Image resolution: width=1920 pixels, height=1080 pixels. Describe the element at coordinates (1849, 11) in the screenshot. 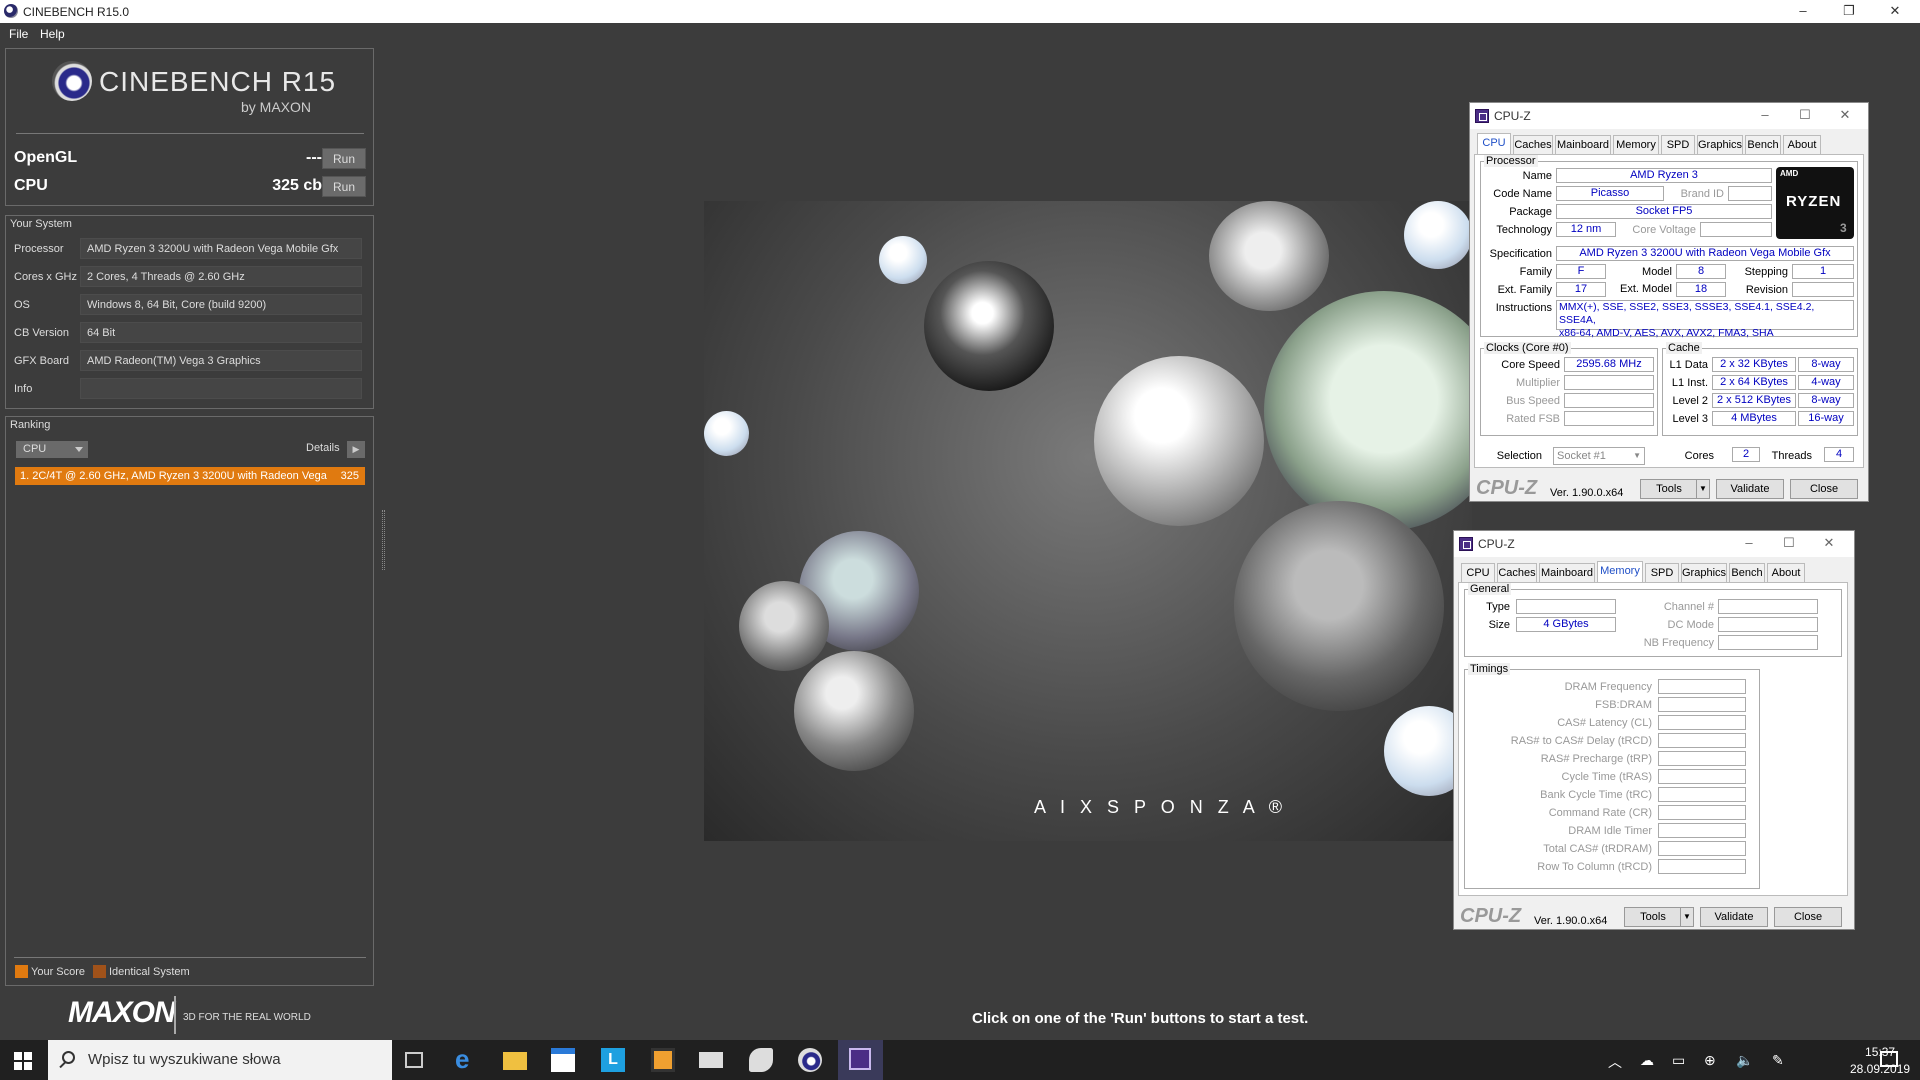

I see `maximize-button: ❐` at that location.